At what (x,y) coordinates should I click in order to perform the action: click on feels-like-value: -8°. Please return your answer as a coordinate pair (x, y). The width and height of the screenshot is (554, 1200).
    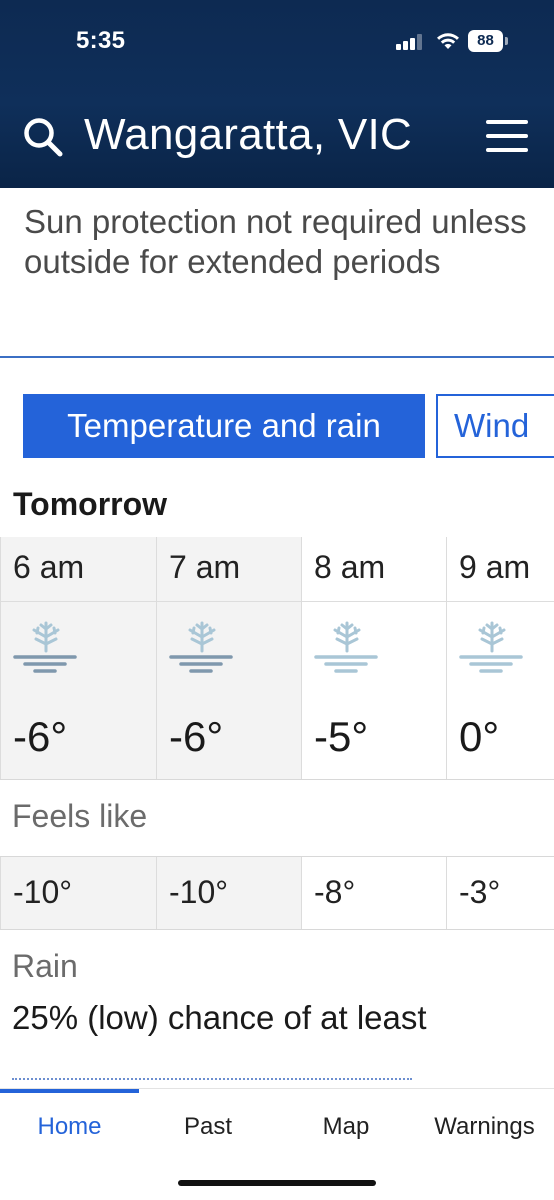
    Looking at the image, I should click on (335, 892).